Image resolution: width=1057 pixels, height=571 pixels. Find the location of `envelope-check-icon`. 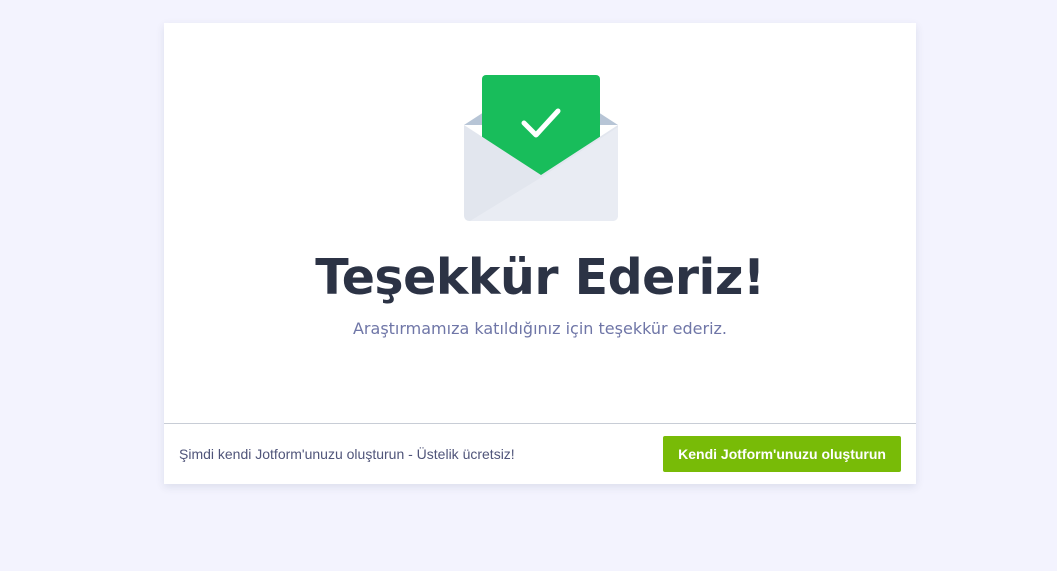

envelope-check-icon is located at coordinates (541, 148).